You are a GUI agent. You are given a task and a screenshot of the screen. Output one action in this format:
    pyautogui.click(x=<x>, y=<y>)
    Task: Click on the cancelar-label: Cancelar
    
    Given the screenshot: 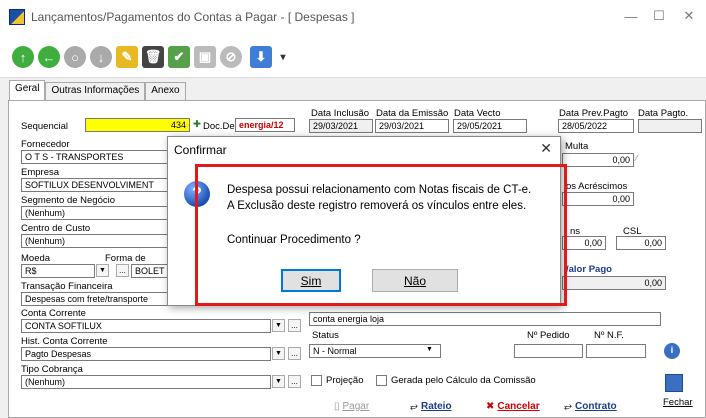 What is the action you would take?
    pyautogui.click(x=518, y=406)
    